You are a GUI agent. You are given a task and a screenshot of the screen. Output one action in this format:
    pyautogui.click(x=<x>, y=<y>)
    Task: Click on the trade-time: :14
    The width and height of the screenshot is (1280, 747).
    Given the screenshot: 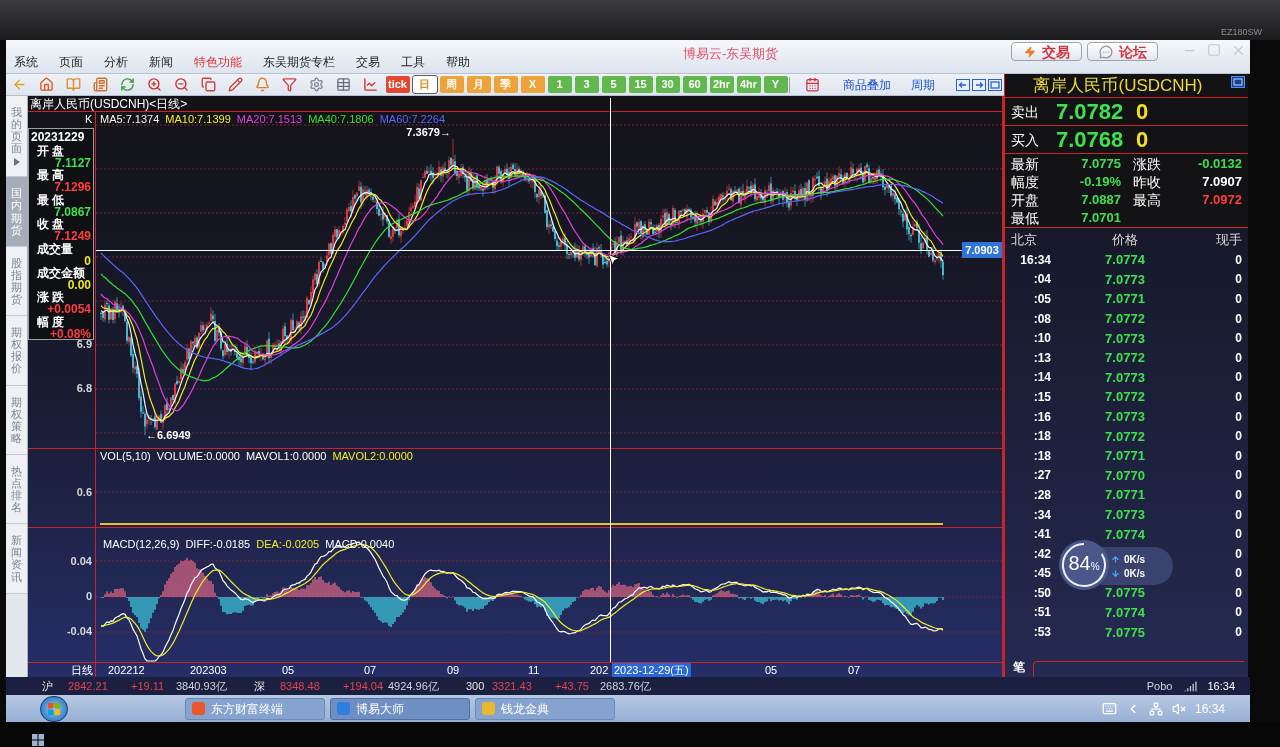 What is the action you would take?
    pyautogui.click(x=1041, y=377)
    